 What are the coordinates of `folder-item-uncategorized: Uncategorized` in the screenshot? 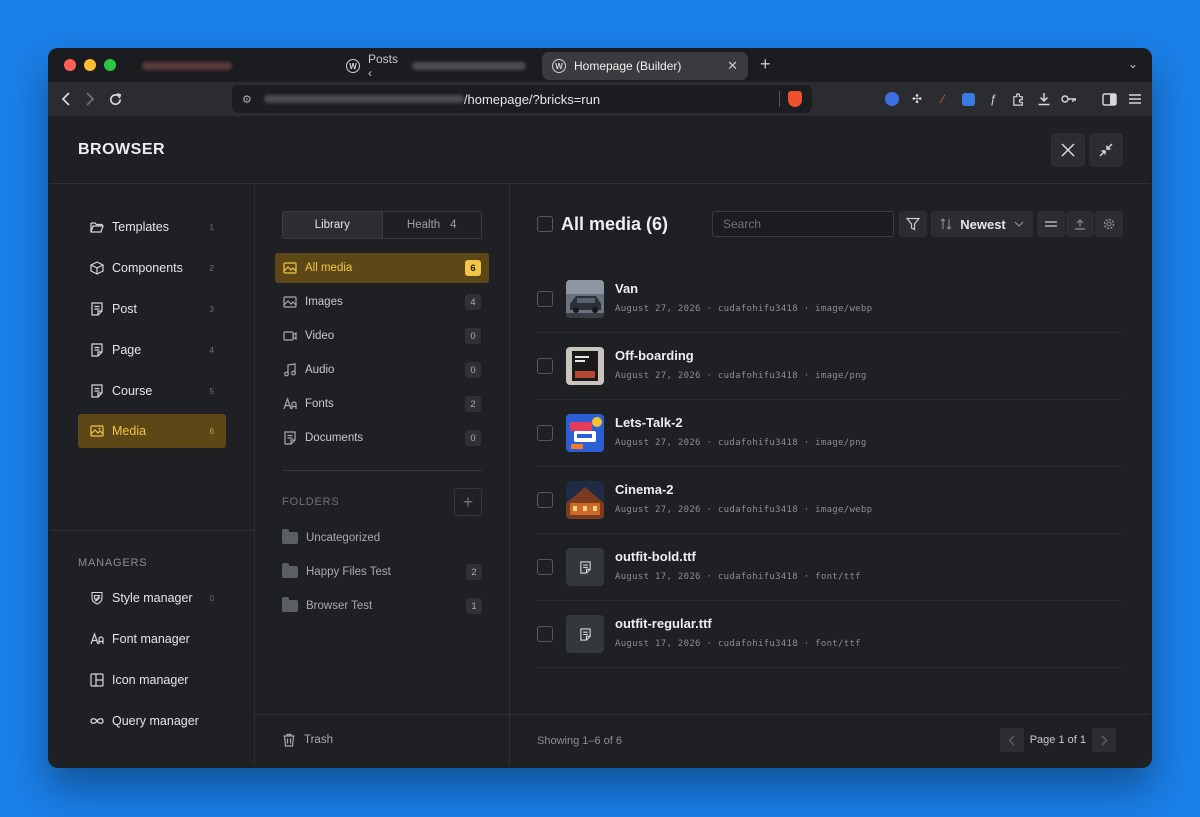 It's located at (382, 538).